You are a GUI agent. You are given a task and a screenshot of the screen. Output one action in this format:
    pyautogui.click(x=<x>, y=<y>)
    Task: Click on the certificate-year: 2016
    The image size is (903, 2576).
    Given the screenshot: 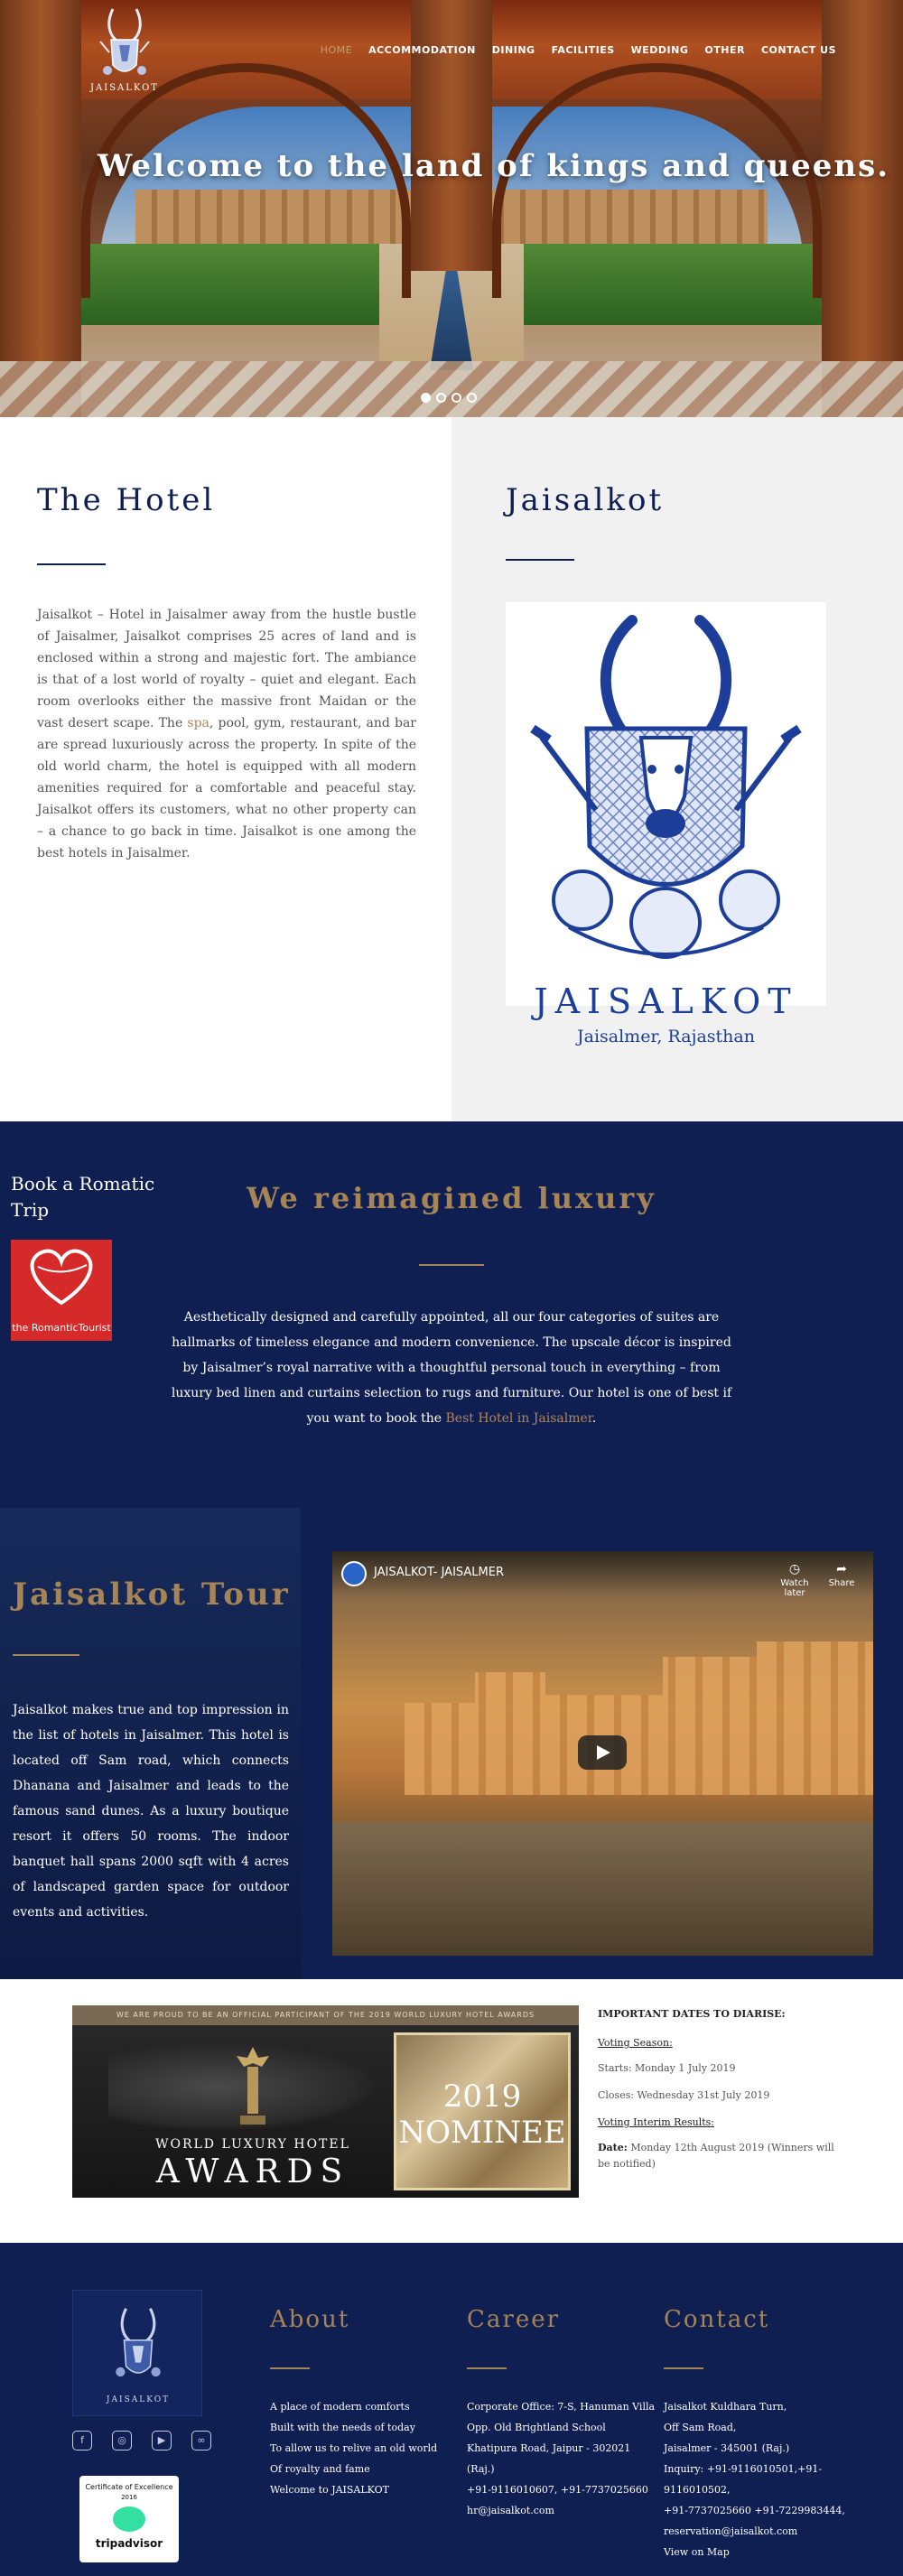 What is the action you would take?
    pyautogui.click(x=129, y=2497)
    